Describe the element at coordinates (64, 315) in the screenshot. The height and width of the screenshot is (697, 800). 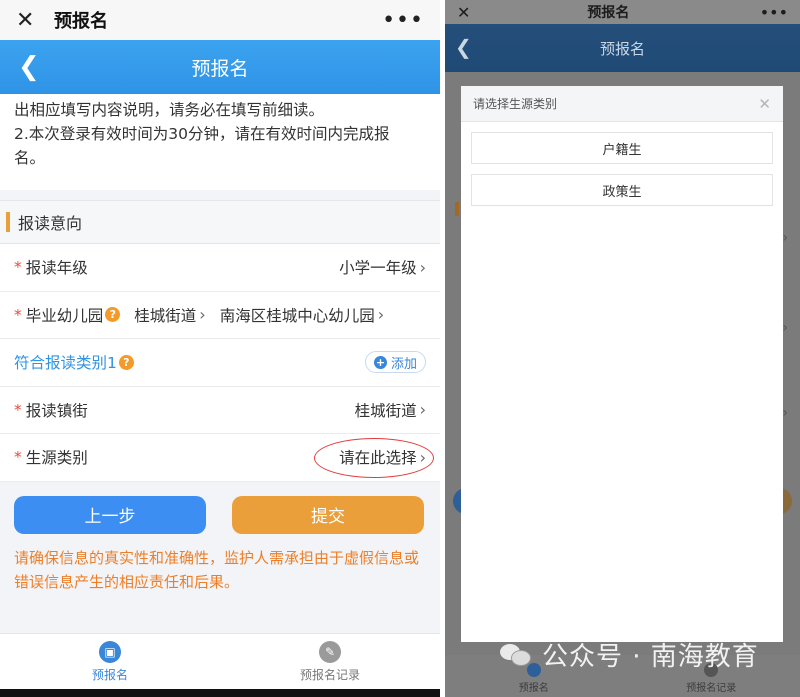
I see `kindergarten-label: 毕业幼儿园` at that location.